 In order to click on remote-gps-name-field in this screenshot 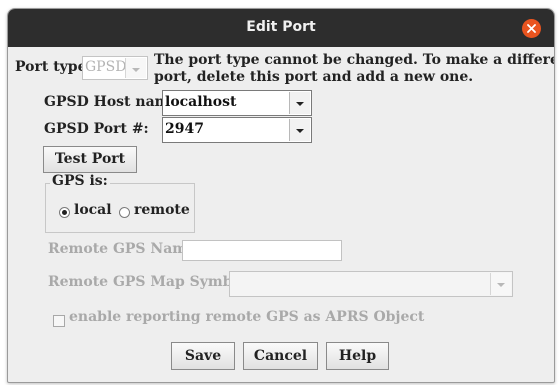, I will do `click(262, 250)`.